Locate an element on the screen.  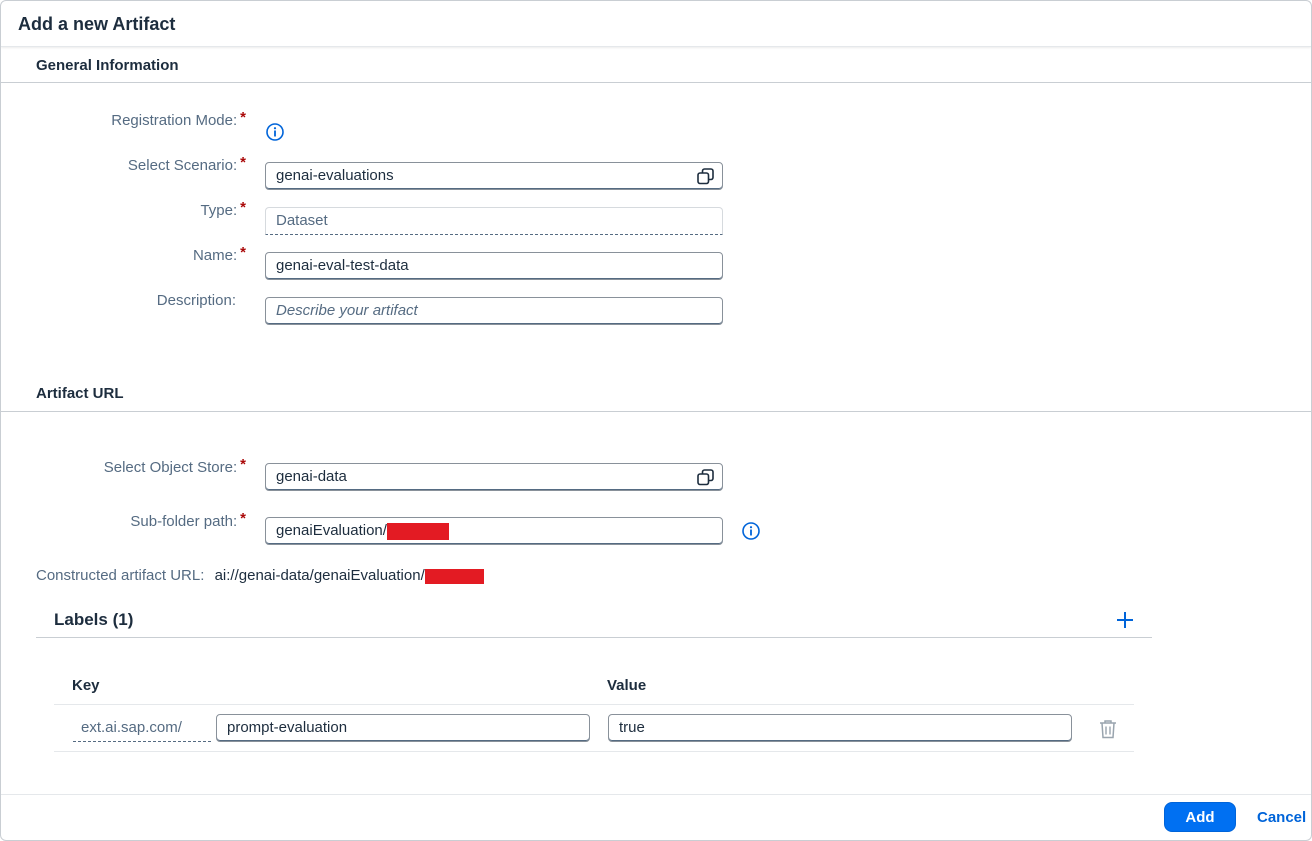
type-label: Type: * is located at coordinates (223, 209).